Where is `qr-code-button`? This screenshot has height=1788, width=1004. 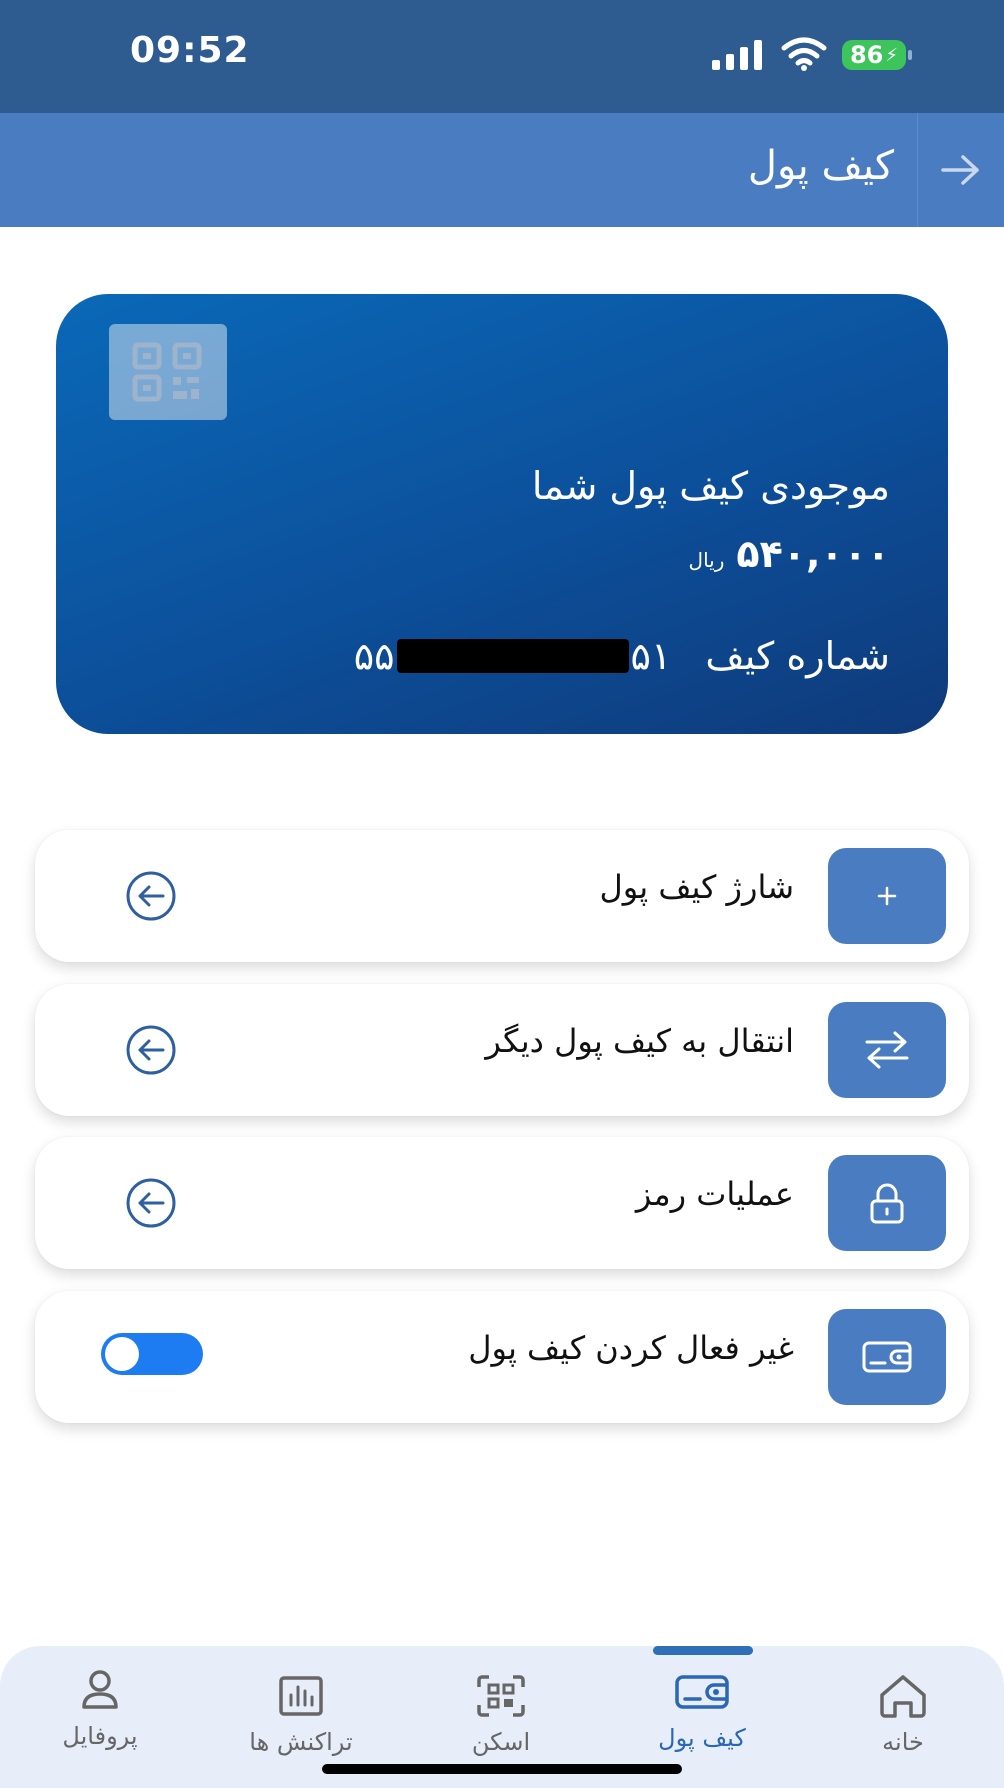 qr-code-button is located at coordinates (168, 372).